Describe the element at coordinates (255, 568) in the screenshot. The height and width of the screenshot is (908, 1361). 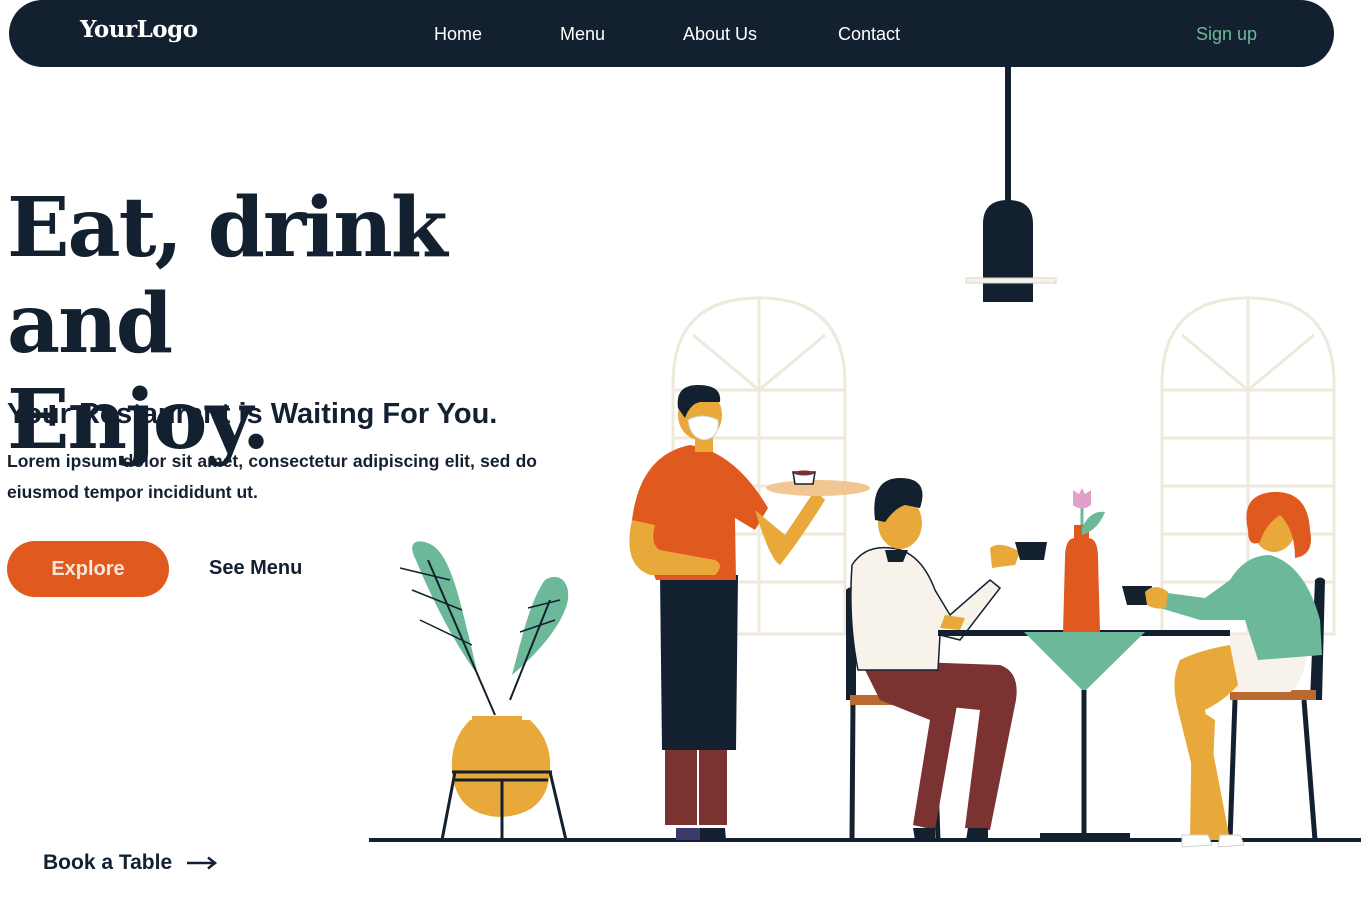
I see `see-menu-link: See Menu` at that location.